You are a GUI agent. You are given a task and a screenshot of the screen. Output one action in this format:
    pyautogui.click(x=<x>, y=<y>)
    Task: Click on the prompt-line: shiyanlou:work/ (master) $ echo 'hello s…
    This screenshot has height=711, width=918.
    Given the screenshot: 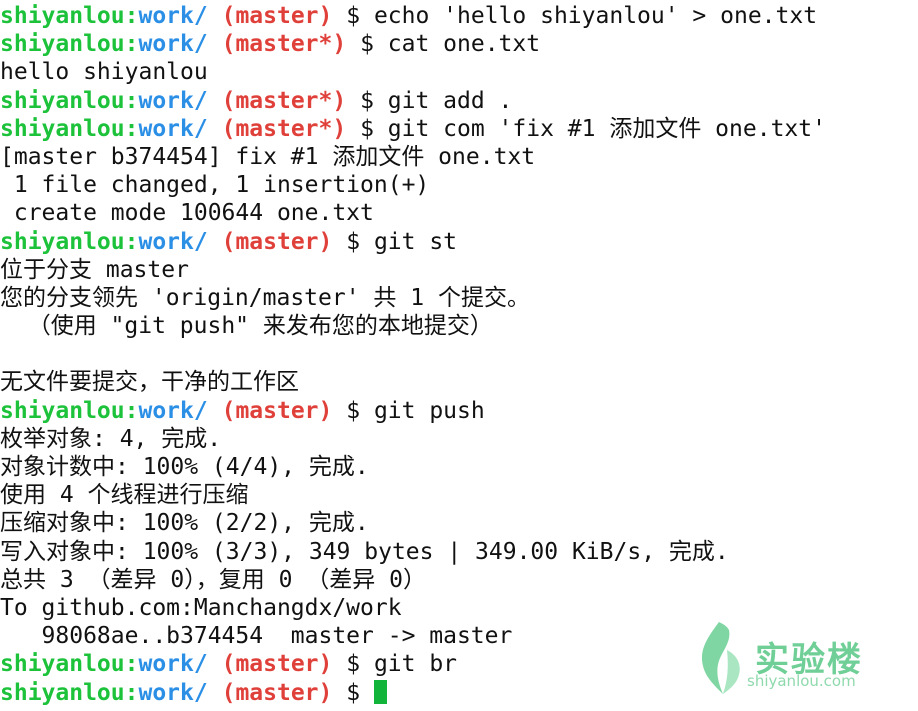 What is the action you would take?
    pyautogui.click(x=459, y=16)
    